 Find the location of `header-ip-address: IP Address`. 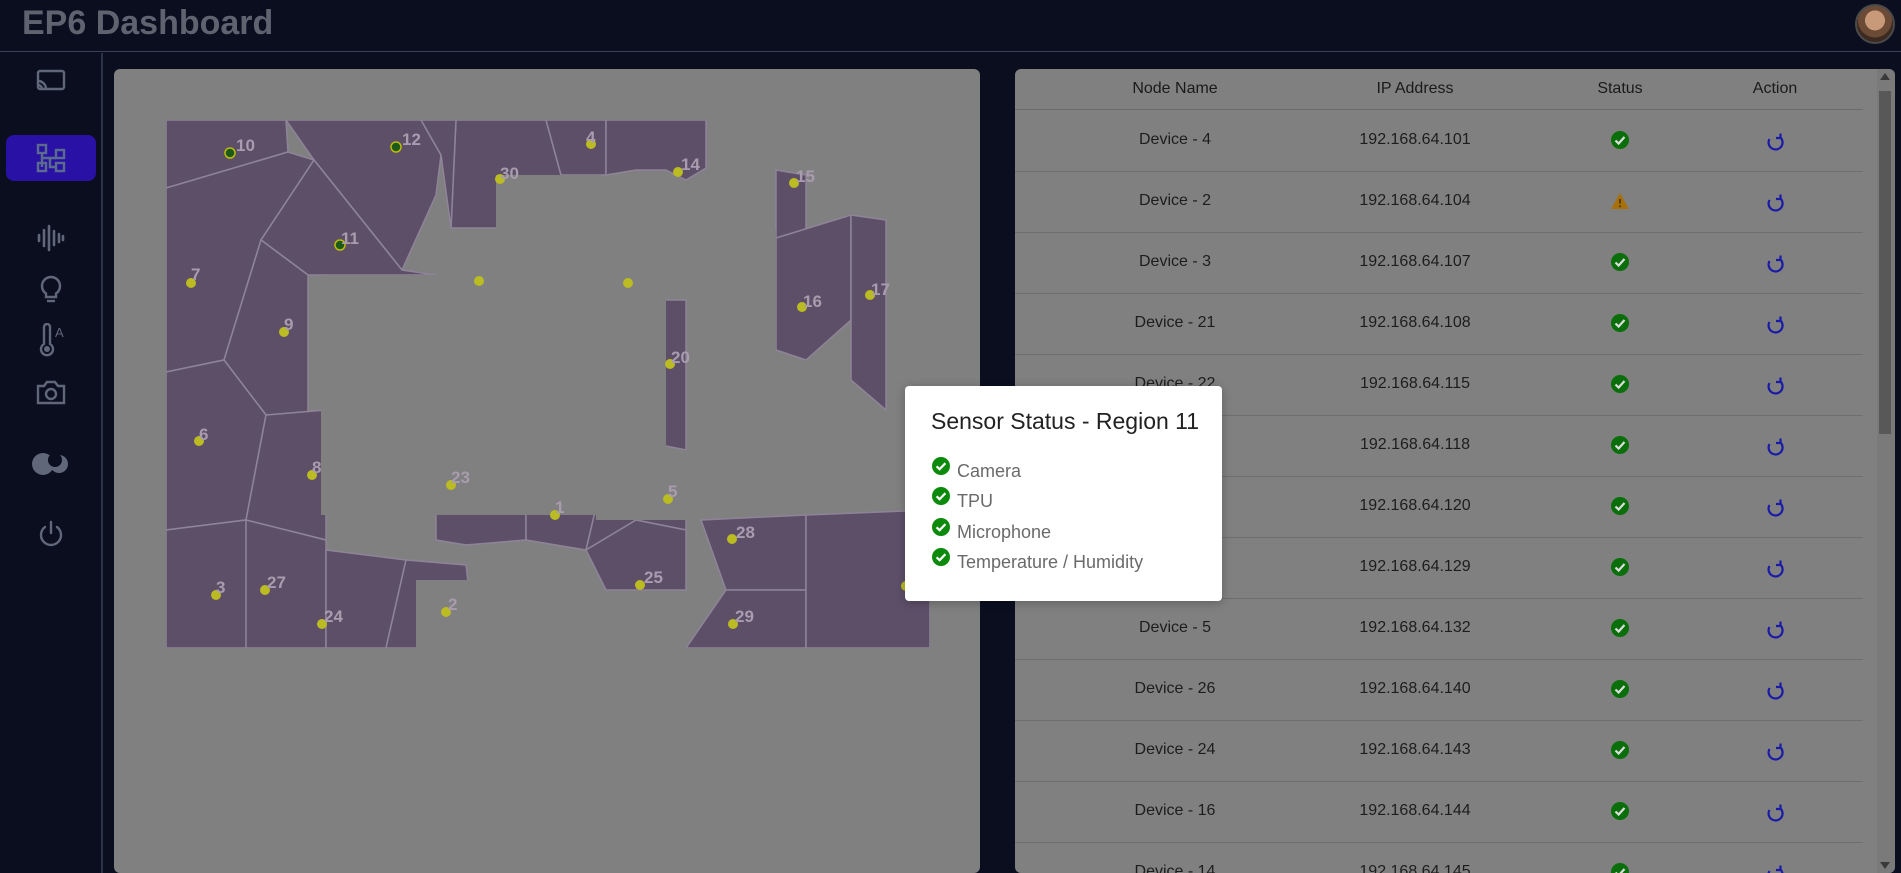

header-ip-address: IP Address is located at coordinates (1415, 89).